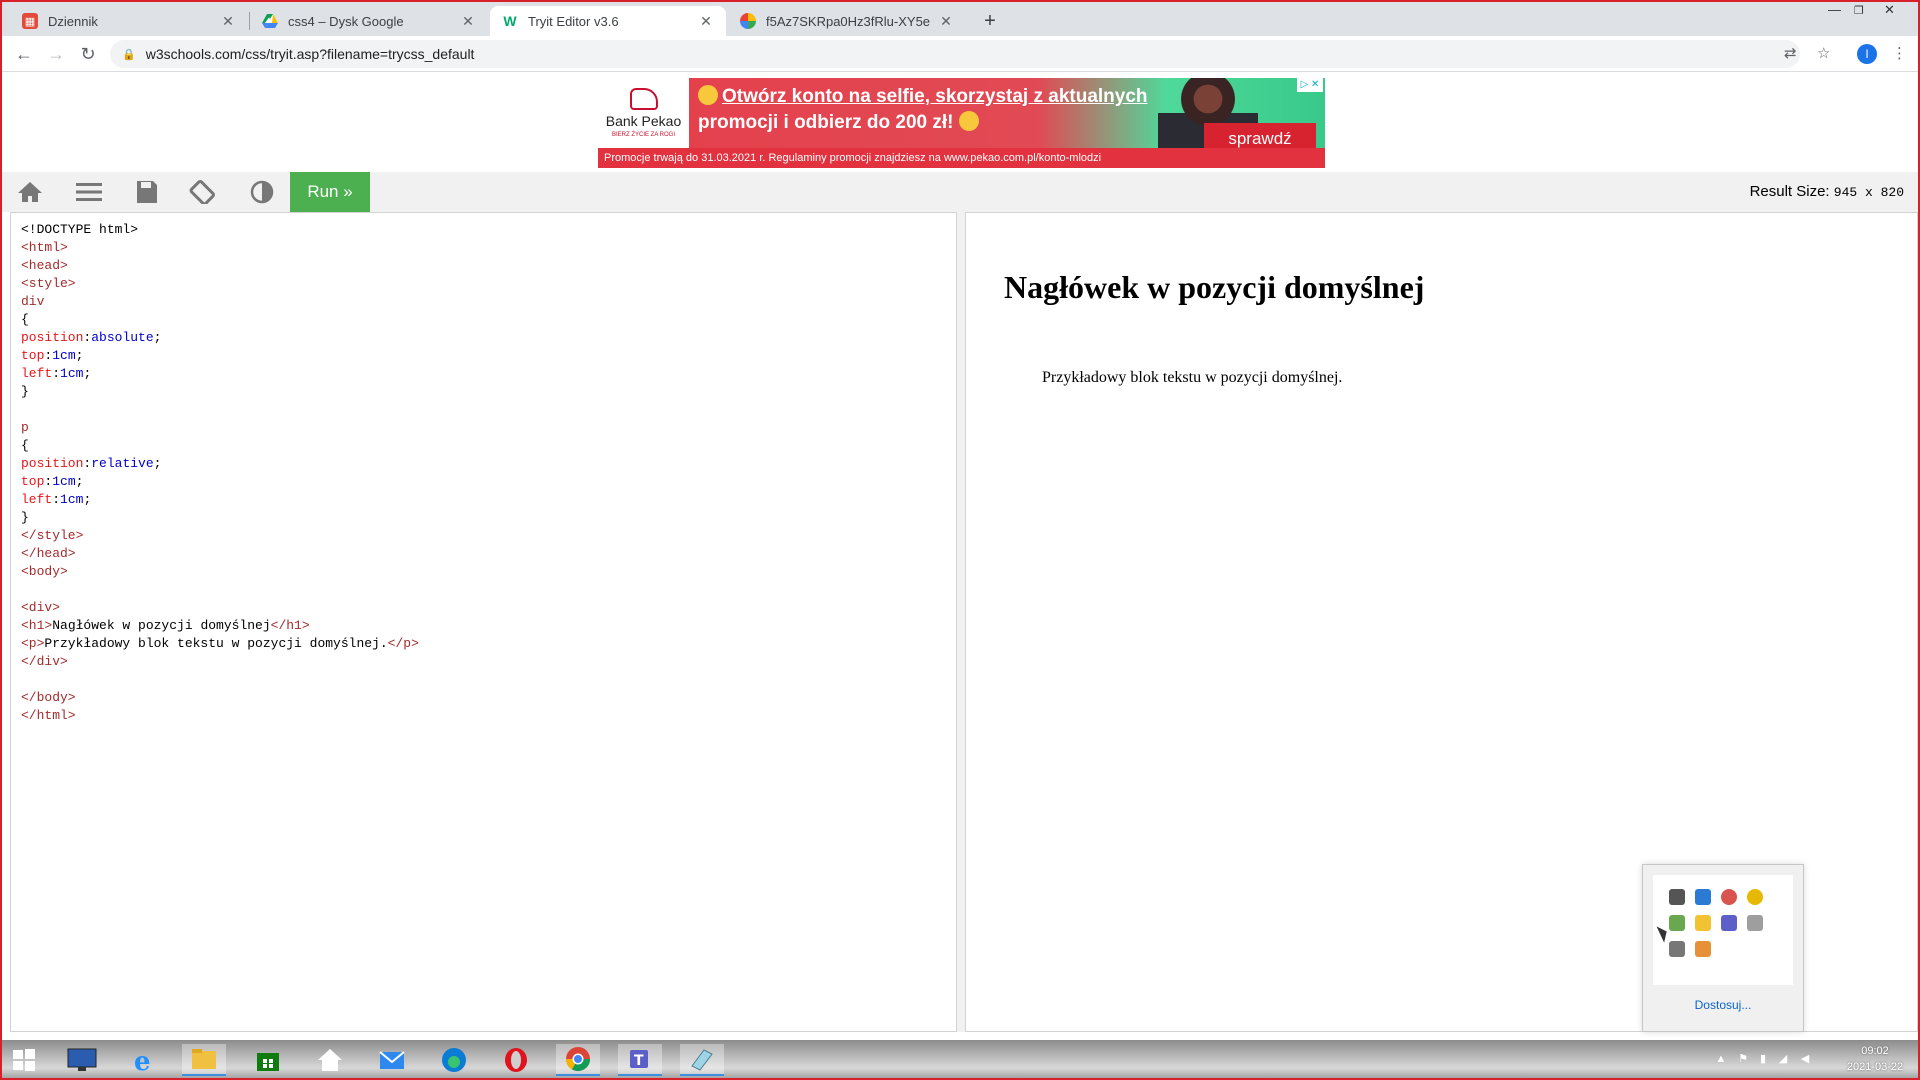 This screenshot has width=1920, height=1080. Describe the element at coordinates (640, 1060) in the screenshot. I see `teams-icon: T` at that location.